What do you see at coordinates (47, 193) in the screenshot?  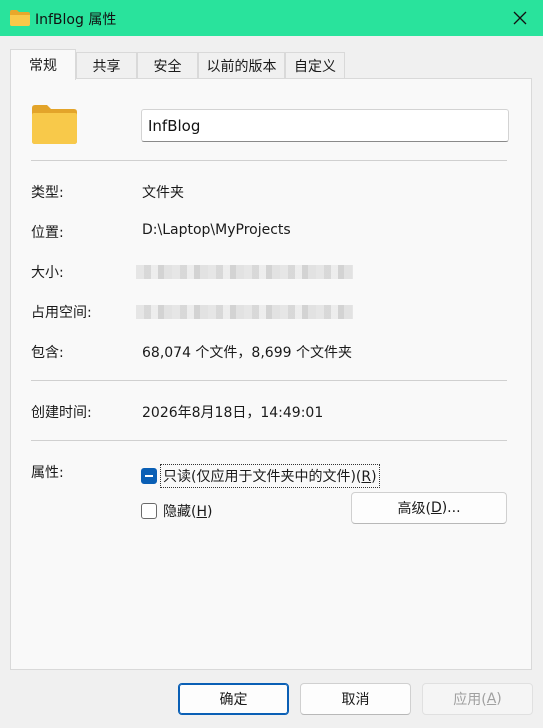 I see `type-label: 类型:` at bounding box center [47, 193].